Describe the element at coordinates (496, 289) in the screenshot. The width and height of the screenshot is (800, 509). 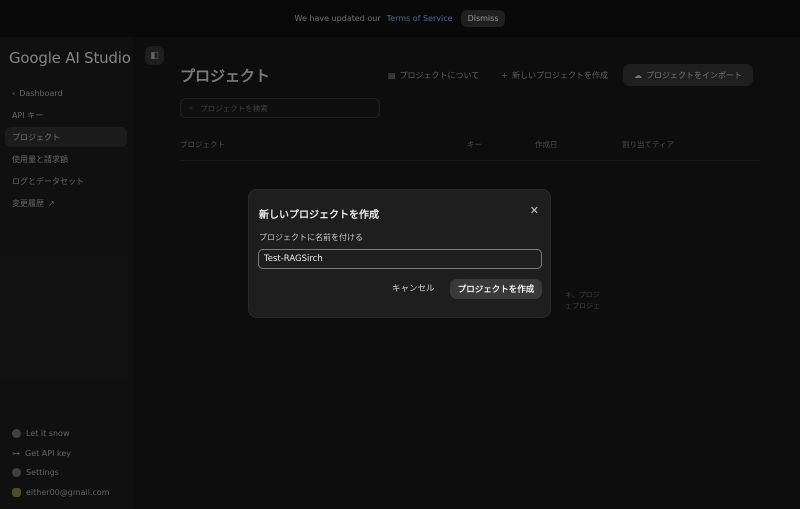
I see `create-project-submit-button: プロジェクトを作成` at that location.